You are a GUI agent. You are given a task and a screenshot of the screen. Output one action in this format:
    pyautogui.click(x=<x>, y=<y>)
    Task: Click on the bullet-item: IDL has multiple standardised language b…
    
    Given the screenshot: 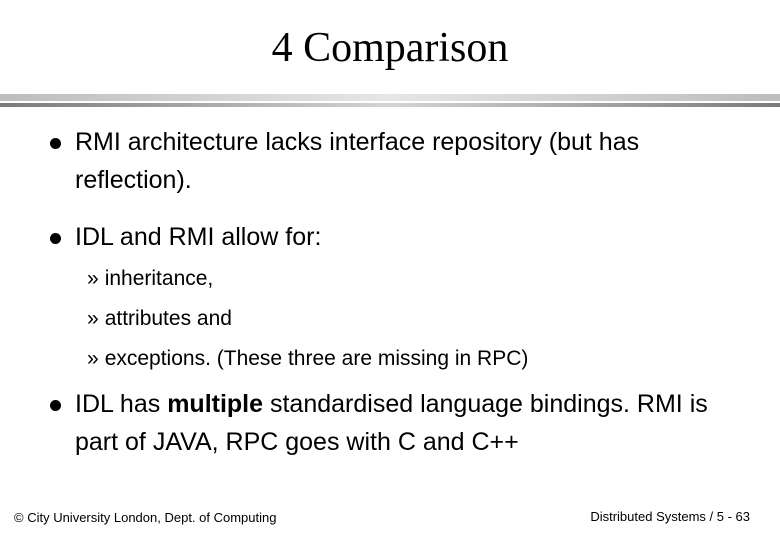 What is the action you would take?
    pyautogui.click(x=402, y=423)
    